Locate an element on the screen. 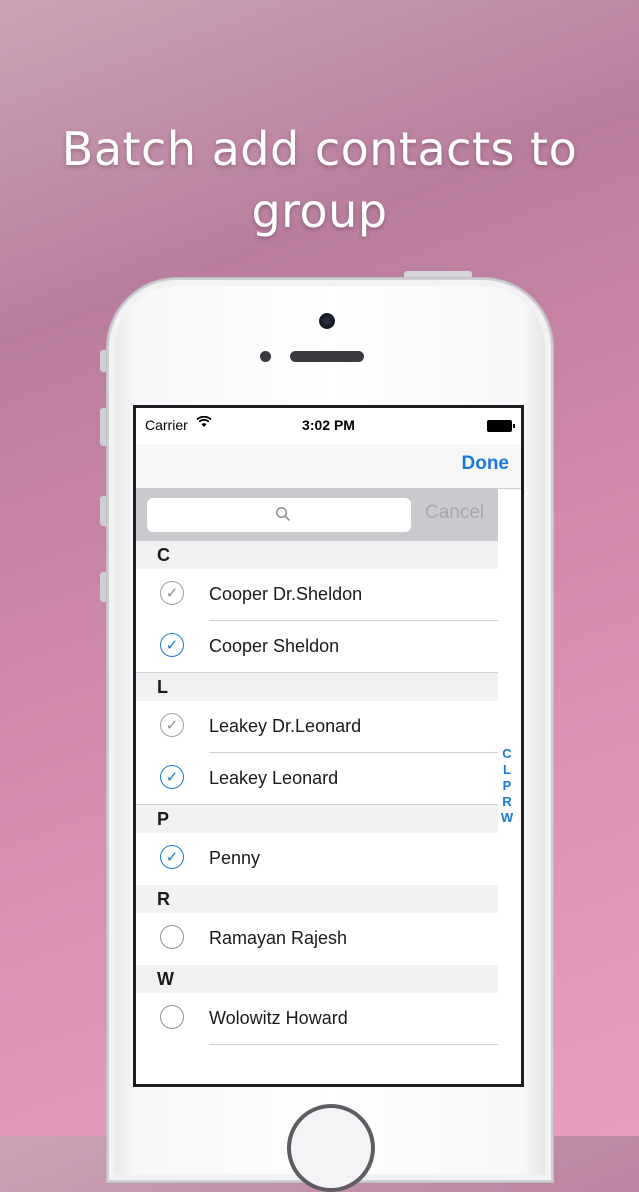 The width and height of the screenshot is (639, 1192). contact-row: ✓ Leakey Dr.Leonard is located at coordinates (317, 727).